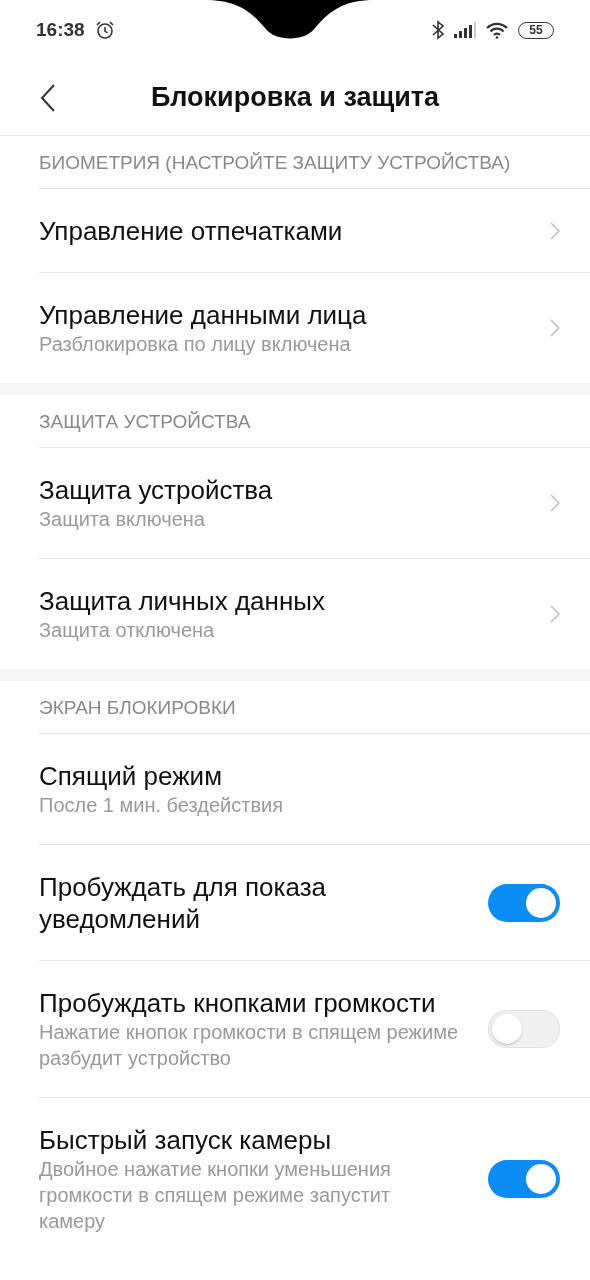 The width and height of the screenshot is (590, 1280). I want to click on settings-row: Защита личных данных Защита отключена, so click(314, 614).